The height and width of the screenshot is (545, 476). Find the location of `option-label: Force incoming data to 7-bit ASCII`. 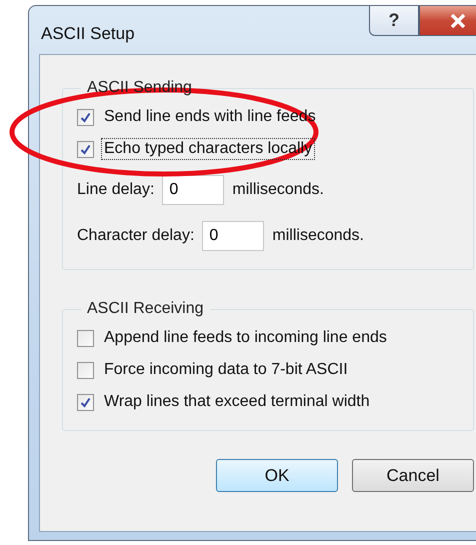

option-label: Force incoming data to 7-bit ASCII is located at coordinates (226, 370).